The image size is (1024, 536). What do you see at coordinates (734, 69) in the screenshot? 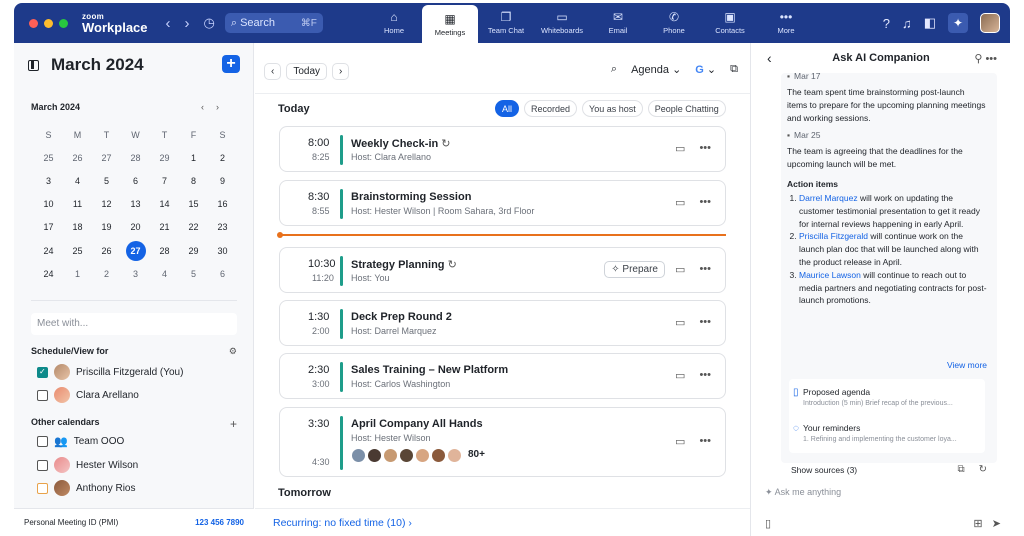
I see `open-external-icon: ⧉` at bounding box center [734, 69].